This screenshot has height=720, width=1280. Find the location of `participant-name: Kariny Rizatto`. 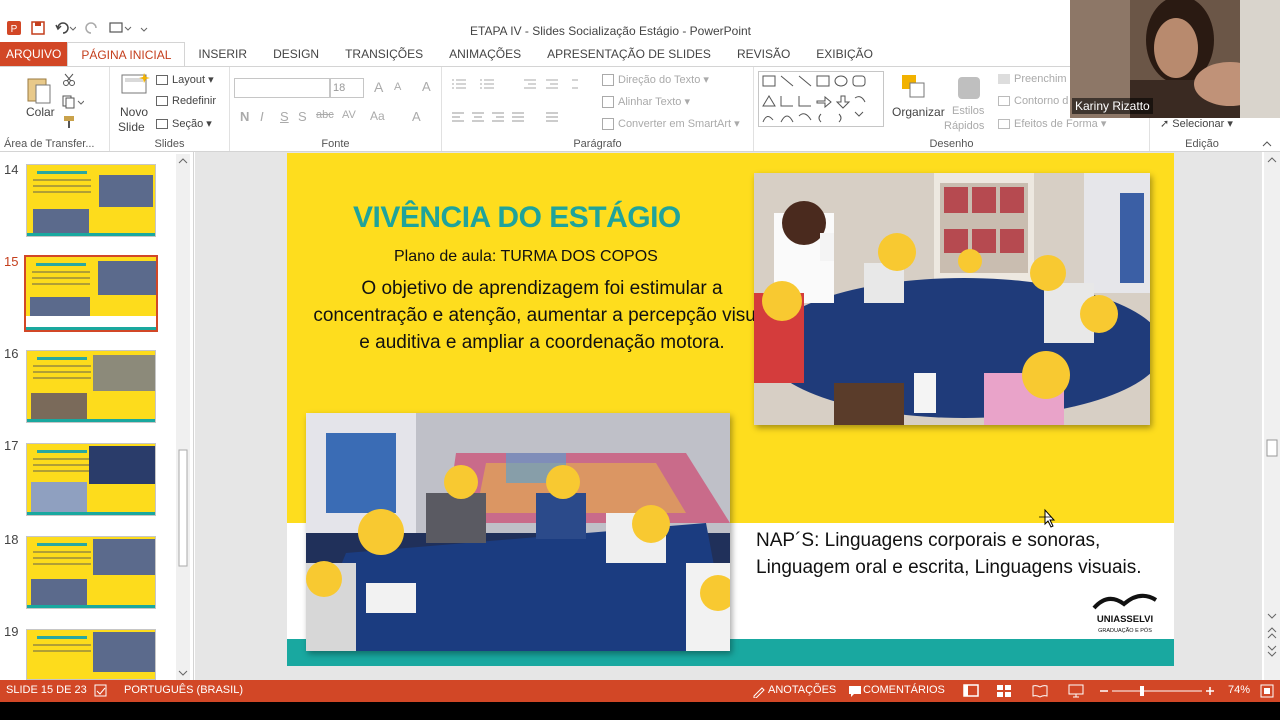

participant-name: Kariny Rizatto is located at coordinates (1112, 106).